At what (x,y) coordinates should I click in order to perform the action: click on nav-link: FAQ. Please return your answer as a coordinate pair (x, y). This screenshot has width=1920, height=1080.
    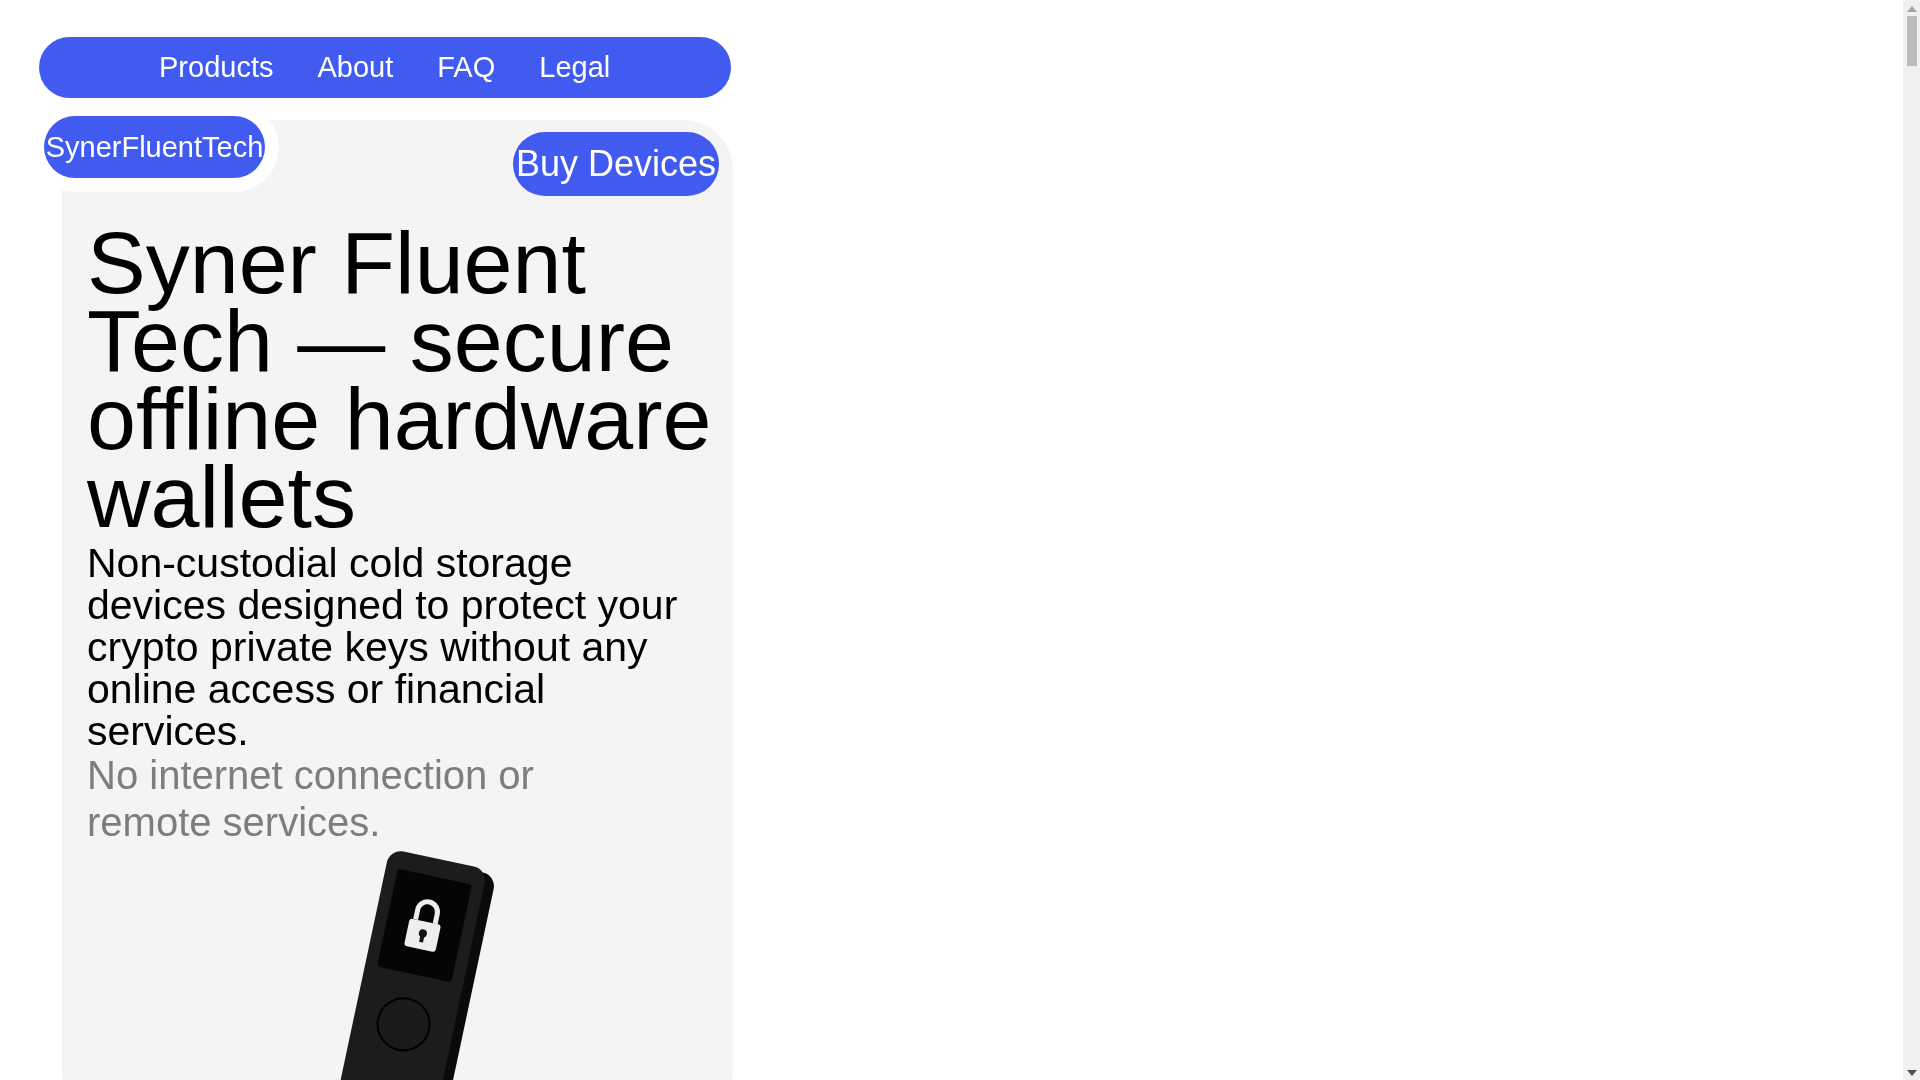
    Looking at the image, I should click on (466, 67).